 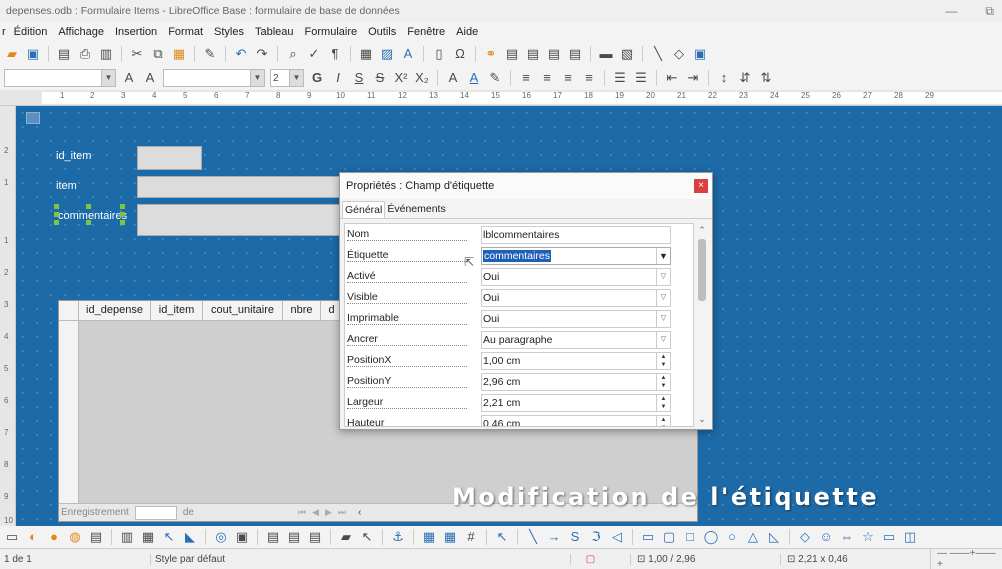 I want to click on label-text-field: commentaires ▼, so click(x=576, y=256).